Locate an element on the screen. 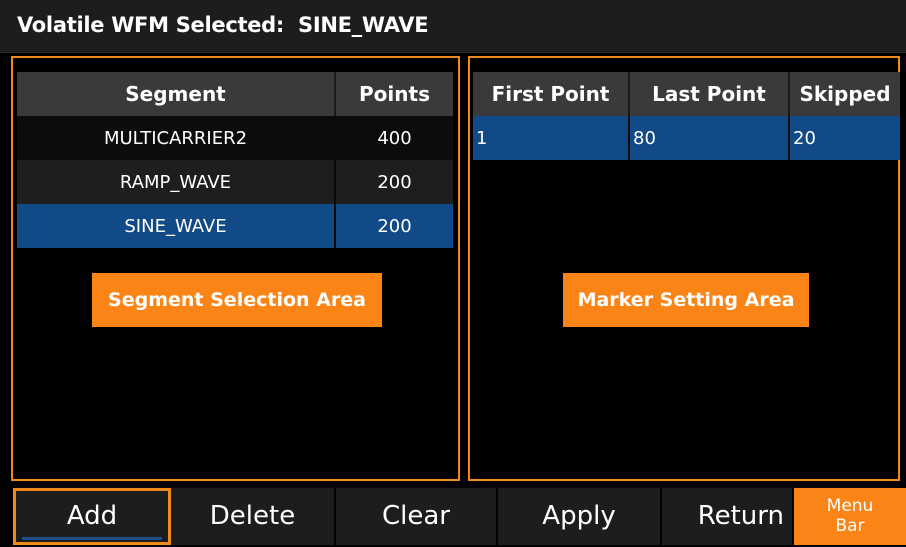  menu-bar-label-line1: Menu is located at coordinates (850, 506).